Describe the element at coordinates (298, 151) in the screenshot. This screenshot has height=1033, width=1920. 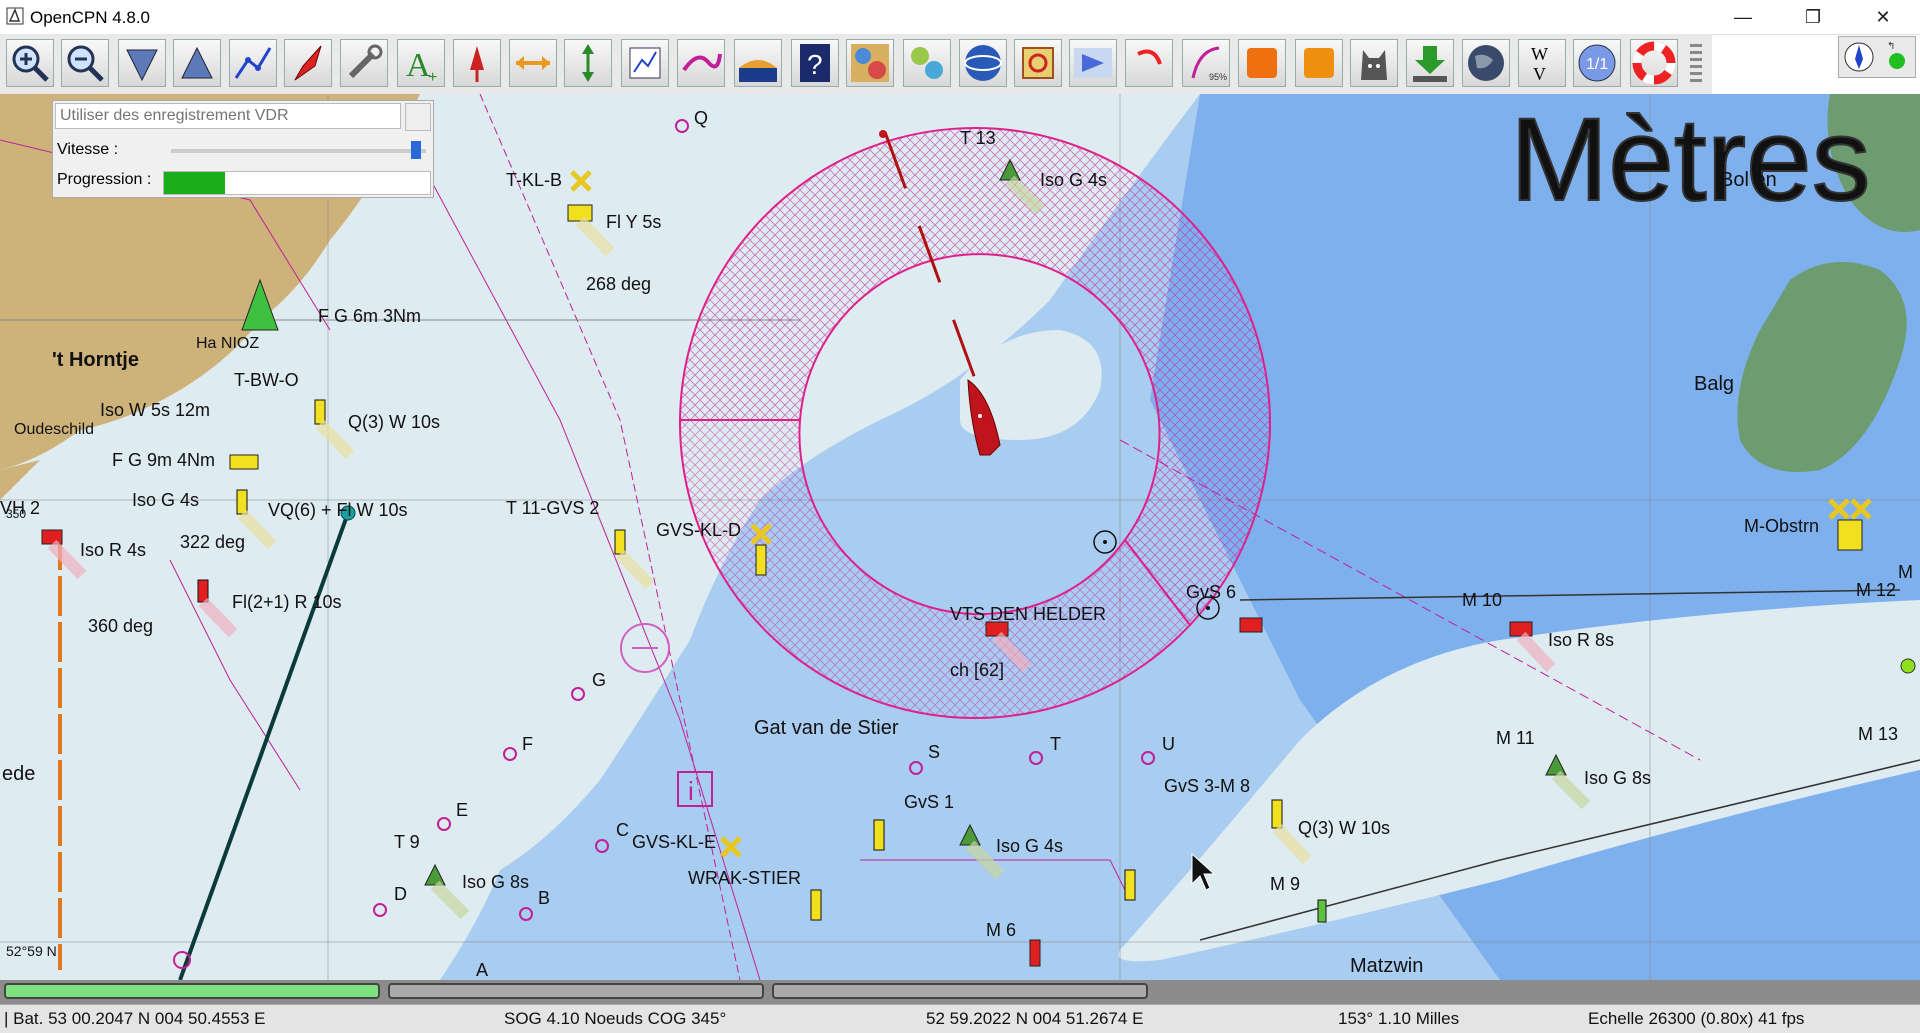
I see `speed-slider` at that location.